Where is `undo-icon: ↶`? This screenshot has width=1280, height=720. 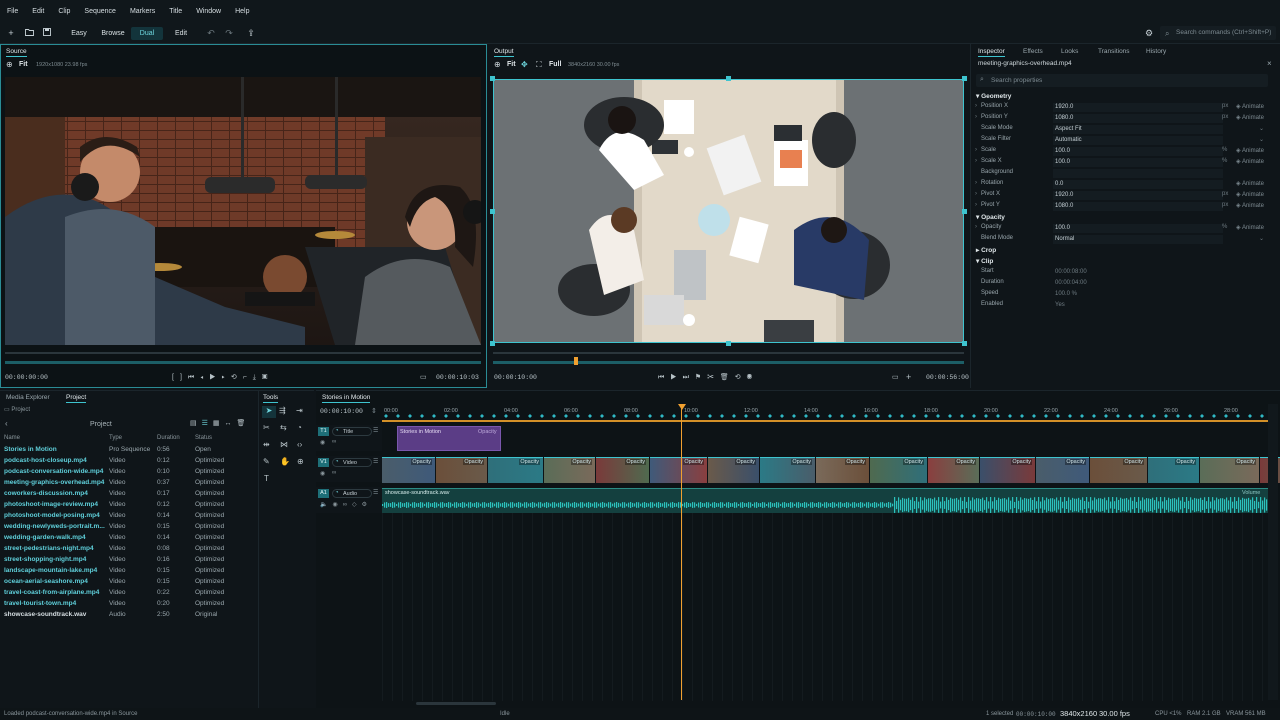
undo-icon: ↶ is located at coordinates (211, 33).